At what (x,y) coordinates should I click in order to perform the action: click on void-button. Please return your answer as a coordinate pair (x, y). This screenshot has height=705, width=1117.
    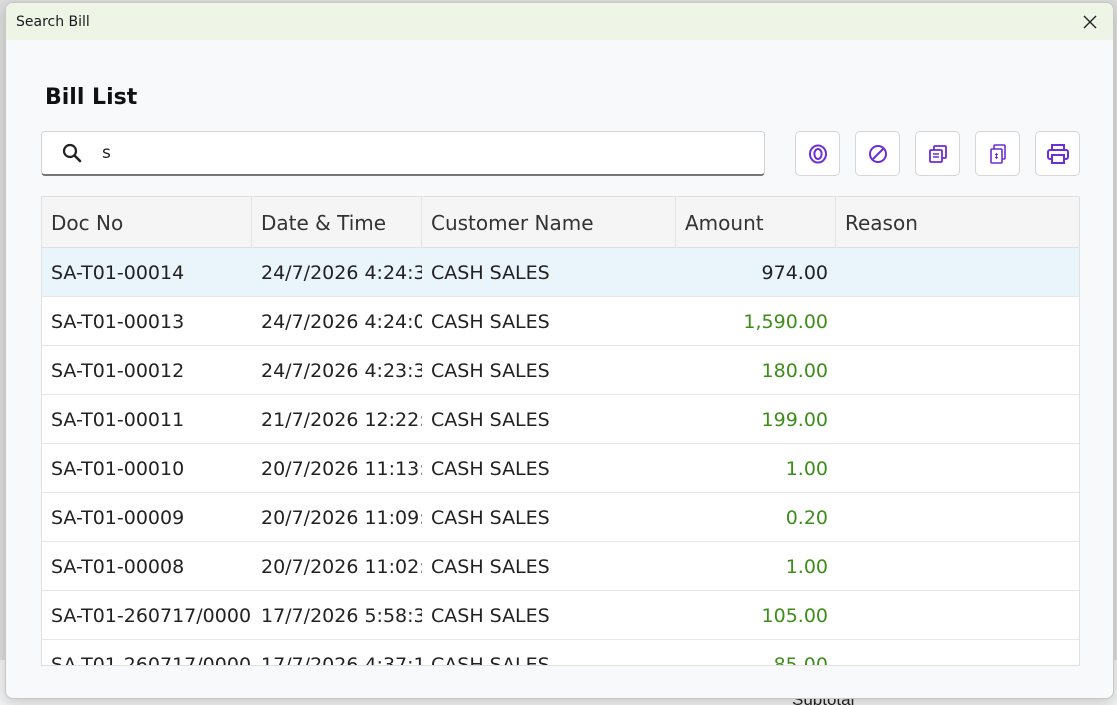
    Looking at the image, I should click on (877, 153).